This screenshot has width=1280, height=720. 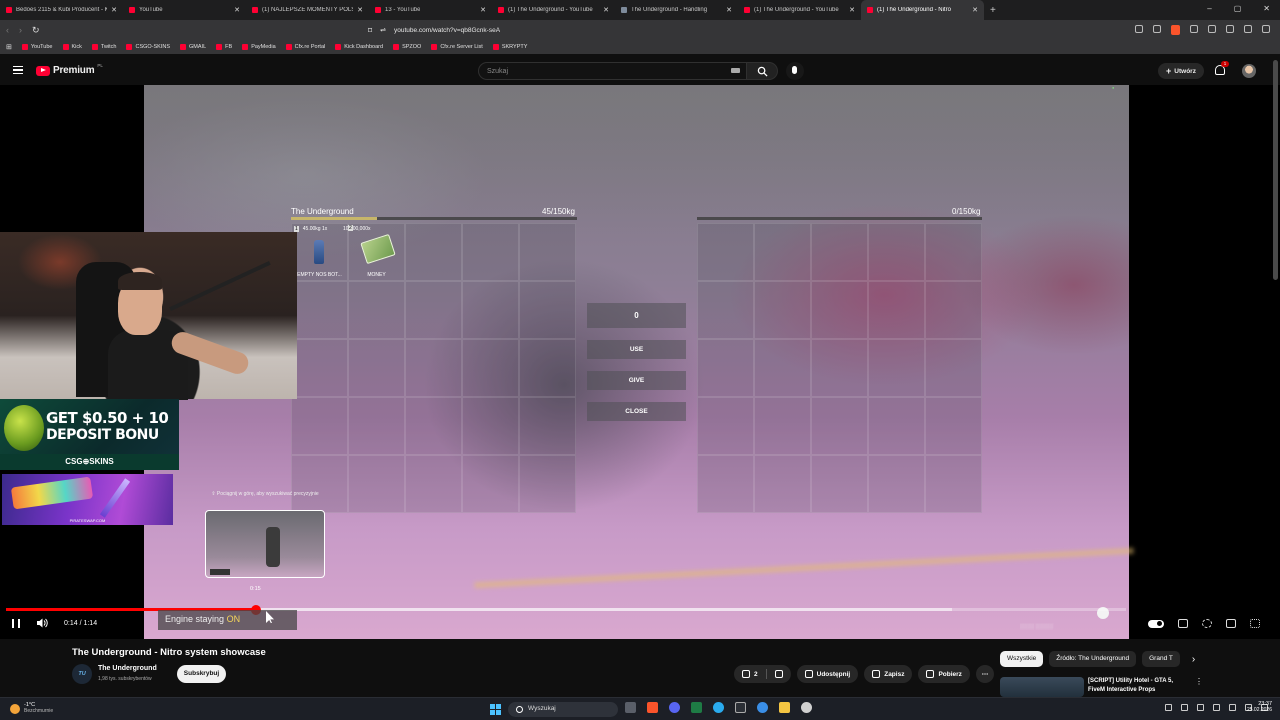 I want to click on search-button, so click(x=762, y=71).